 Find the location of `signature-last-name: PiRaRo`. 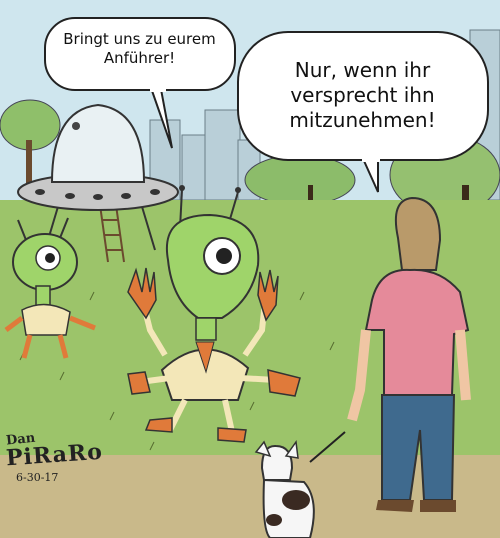

signature-last-name: PiRaRo is located at coordinates (54, 455).